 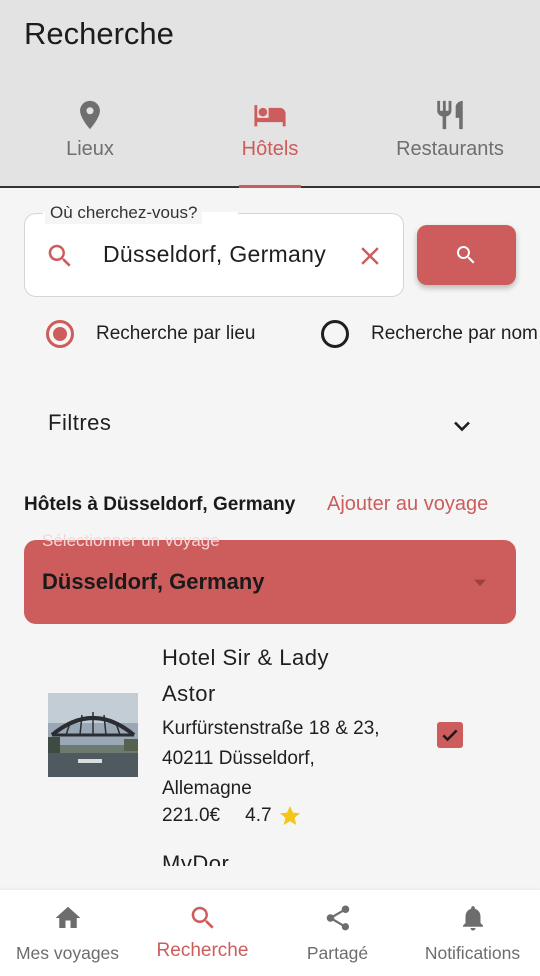 I want to click on tab-places: Lieux, so click(x=90, y=140).